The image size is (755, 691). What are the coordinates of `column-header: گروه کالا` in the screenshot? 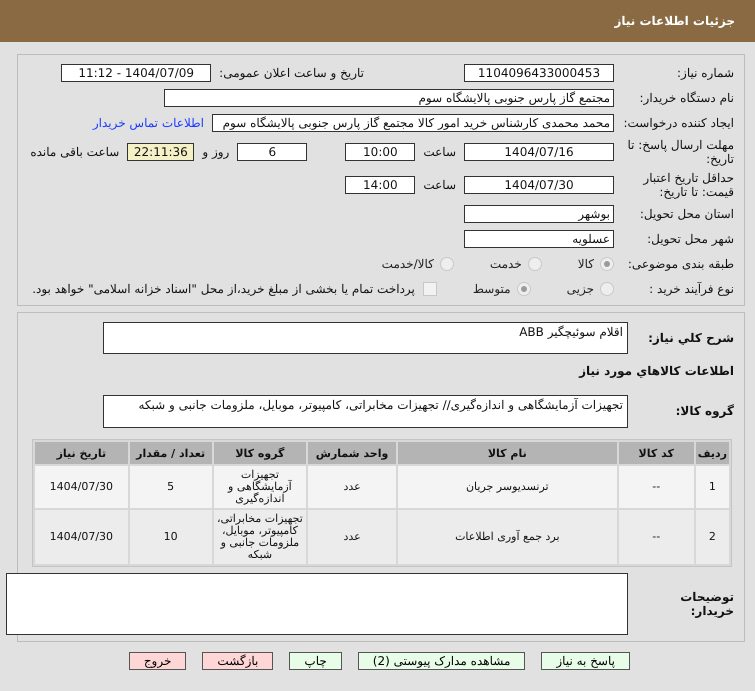 It's located at (260, 453).